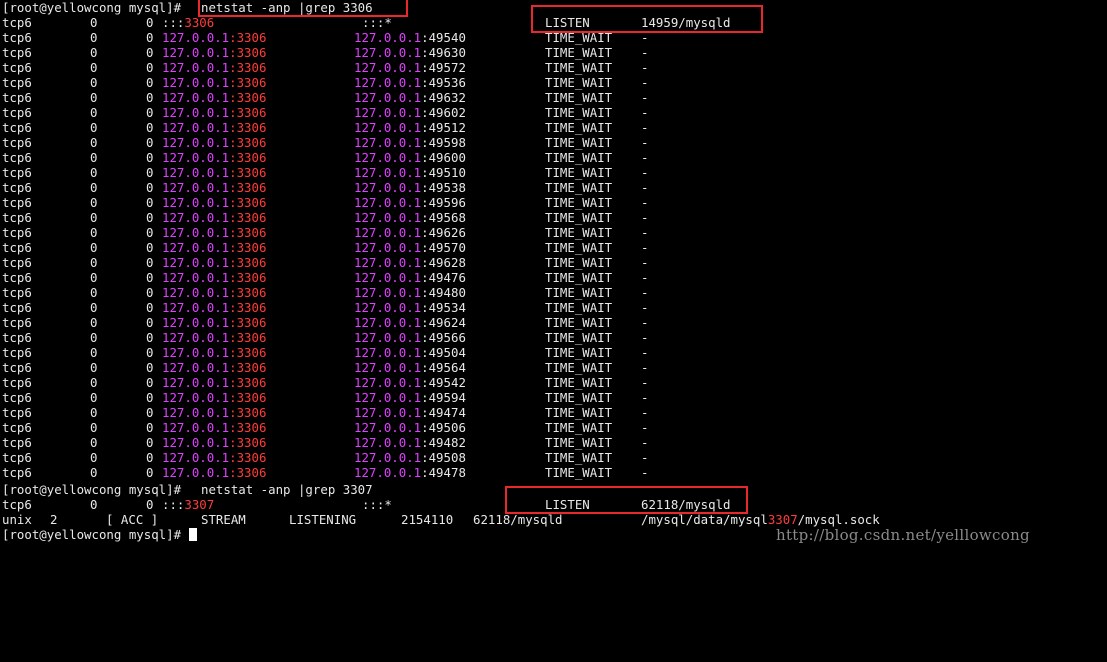 This screenshot has height=662, width=1107. I want to click on foreign-address-cell: 127.0.0.1:49540, so click(410, 37).